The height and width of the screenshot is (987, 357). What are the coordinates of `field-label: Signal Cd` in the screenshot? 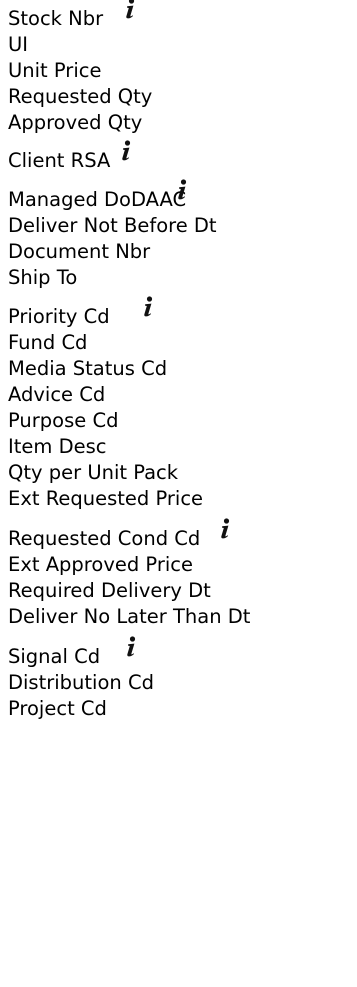 It's located at (54, 656).